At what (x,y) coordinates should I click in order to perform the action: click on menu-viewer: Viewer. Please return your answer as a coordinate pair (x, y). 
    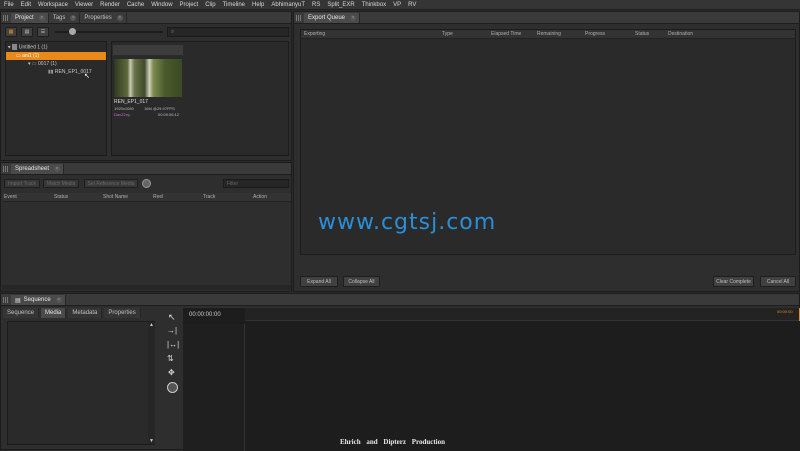
    Looking at the image, I should click on (84, 5).